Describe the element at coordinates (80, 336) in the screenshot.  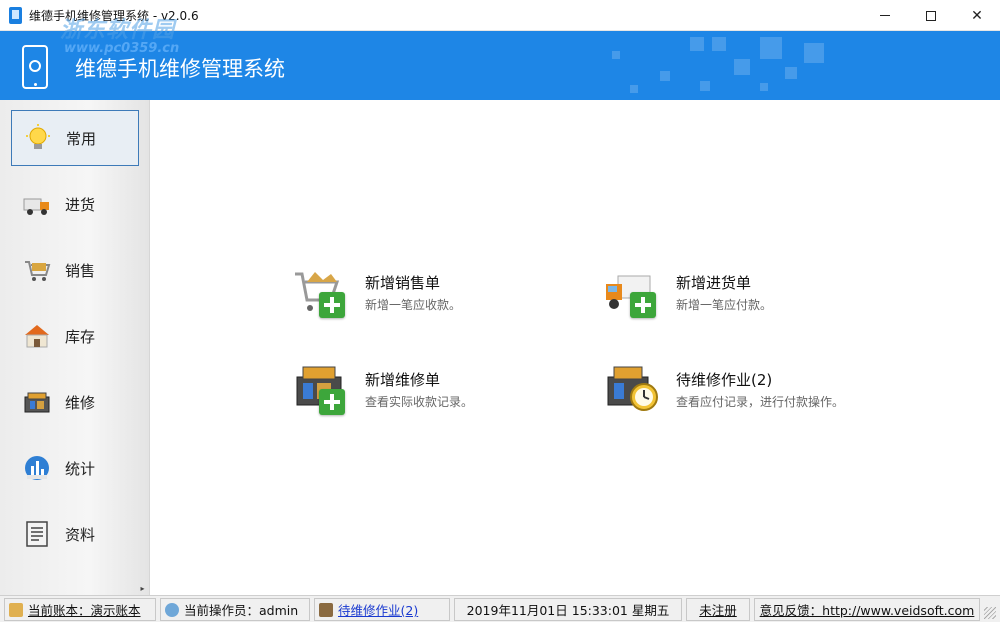
I see `sidebar-item-label: 库存` at that location.